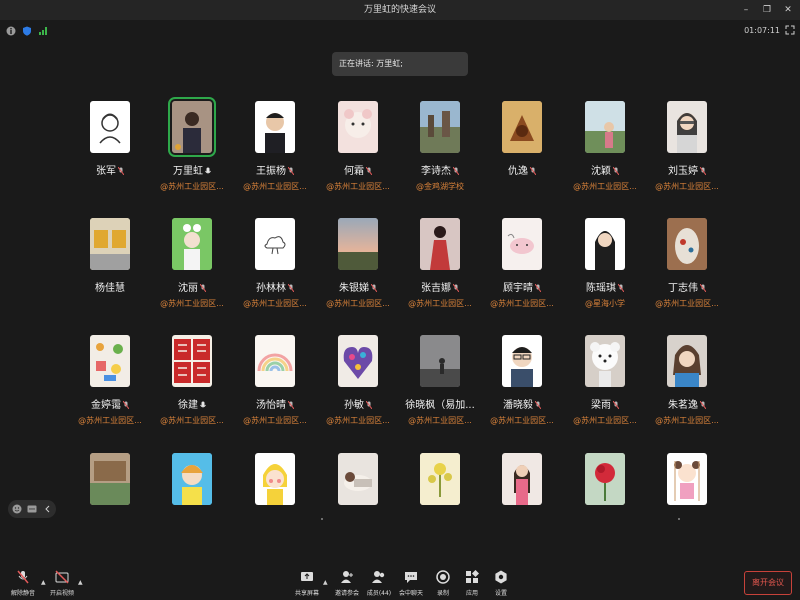  I want to click on participant-tile: 李诗杰 @金鸡湖学校, so click(440, 146).